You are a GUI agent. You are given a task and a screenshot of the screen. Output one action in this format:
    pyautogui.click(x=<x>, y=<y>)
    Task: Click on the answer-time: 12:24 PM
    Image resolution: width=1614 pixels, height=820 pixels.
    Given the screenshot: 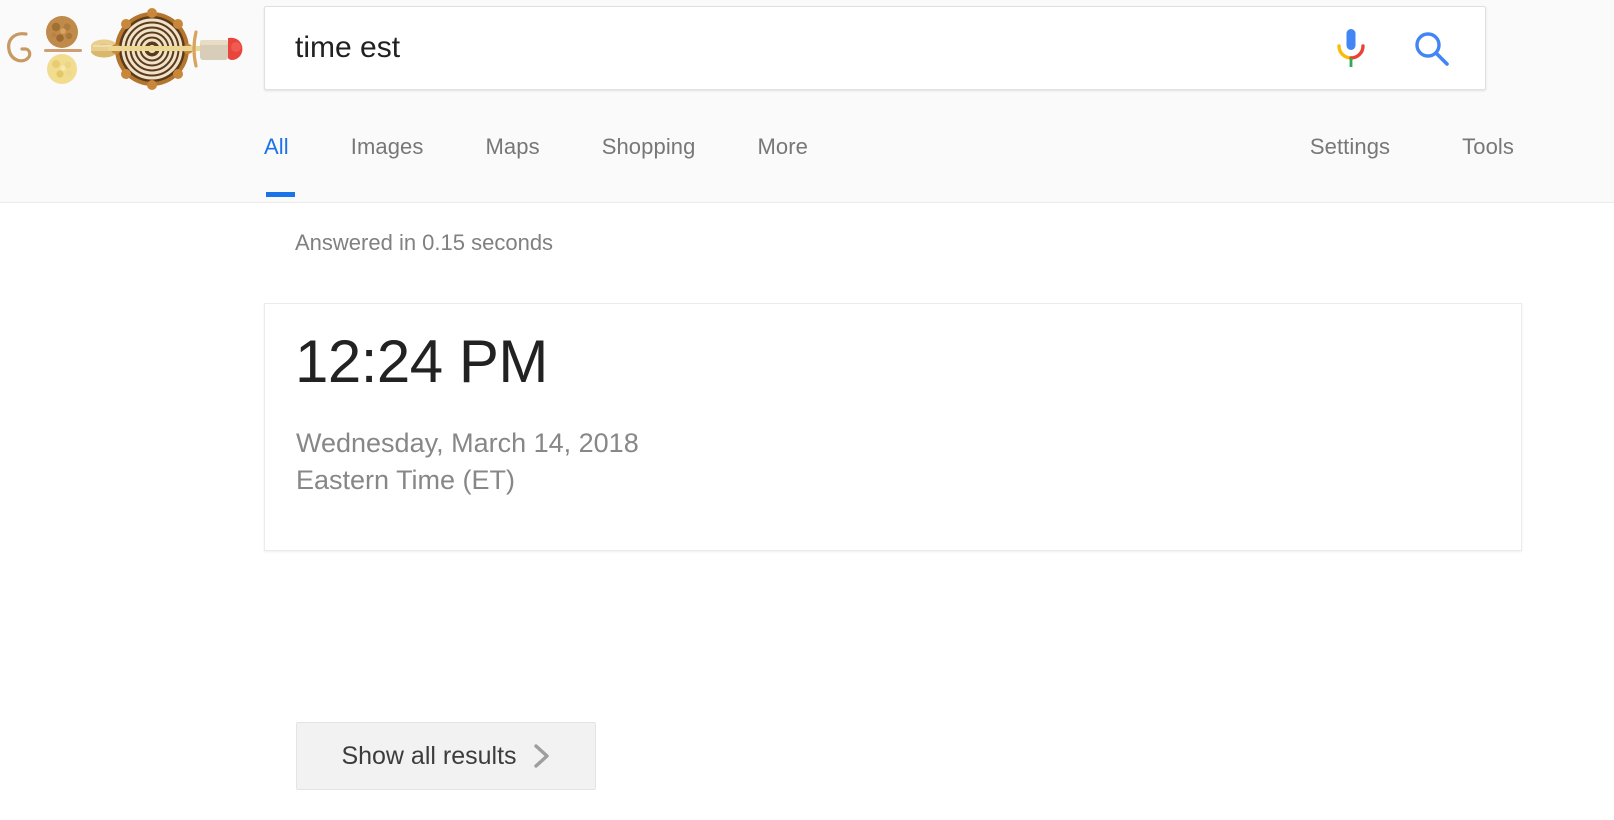 What is the action you would take?
    pyautogui.click(x=421, y=361)
    